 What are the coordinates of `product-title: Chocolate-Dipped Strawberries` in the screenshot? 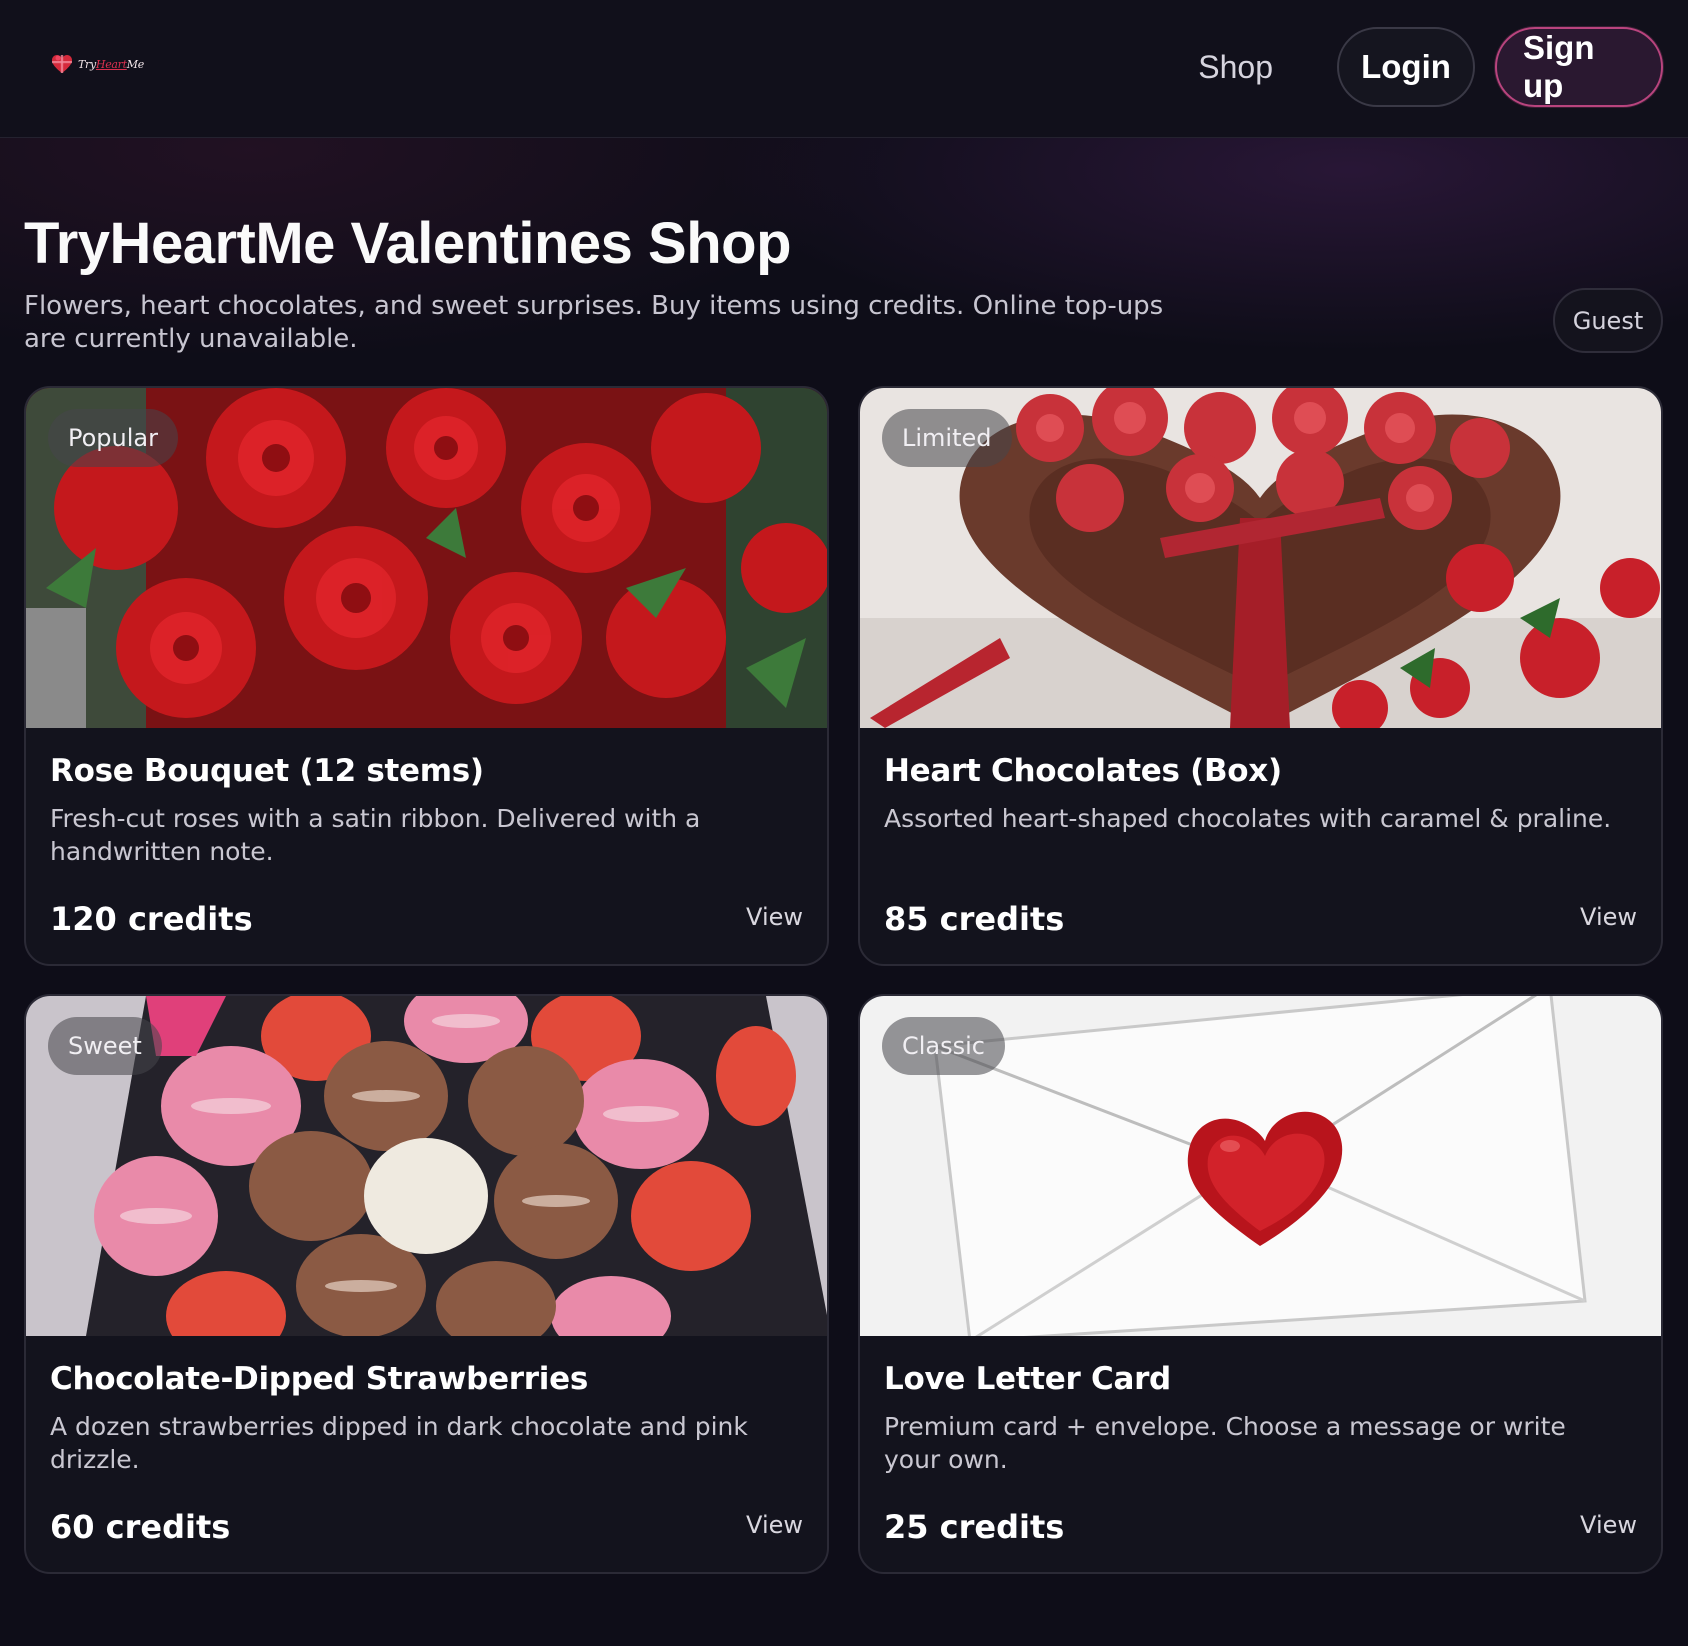 It's located at (319, 1379).